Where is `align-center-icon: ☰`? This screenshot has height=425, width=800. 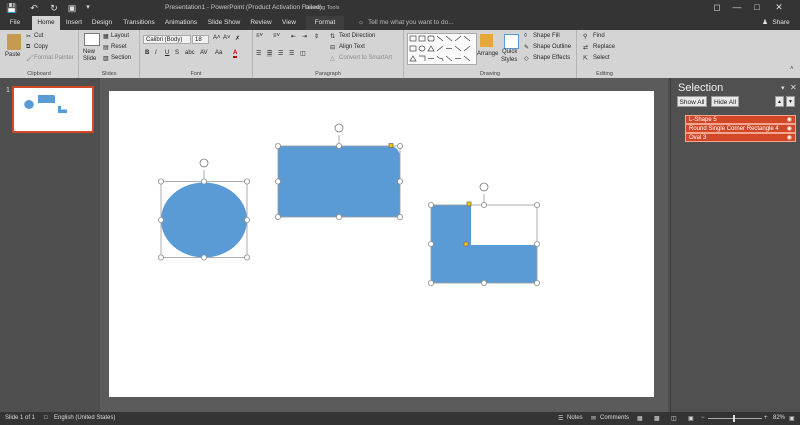
align-center-icon: ☰ is located at coordinates (270, 53).